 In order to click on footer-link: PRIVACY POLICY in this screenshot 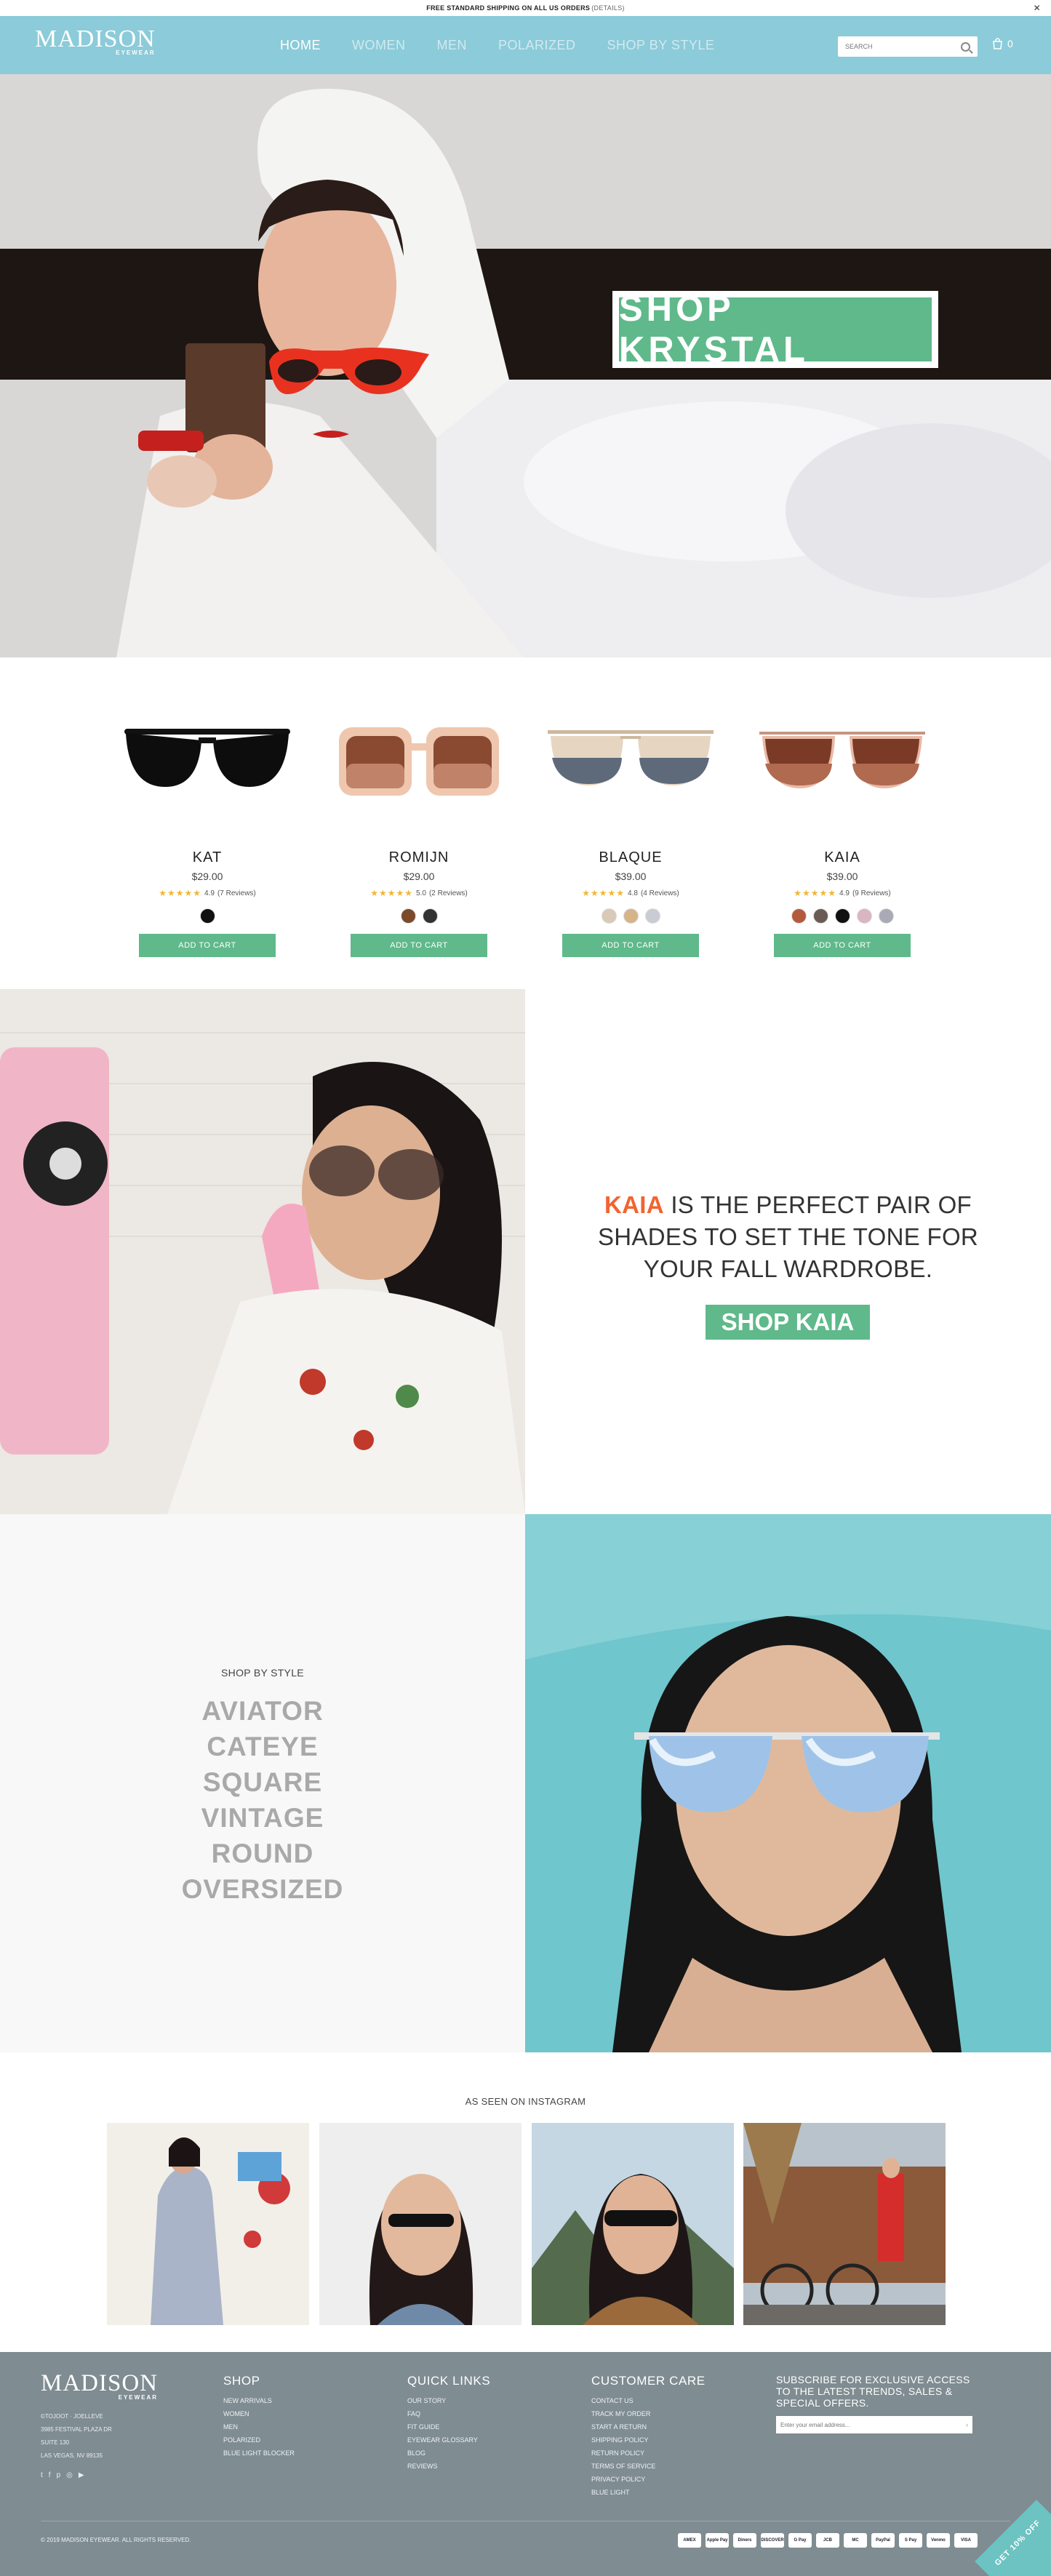, I will do `click(649, 2479)`.